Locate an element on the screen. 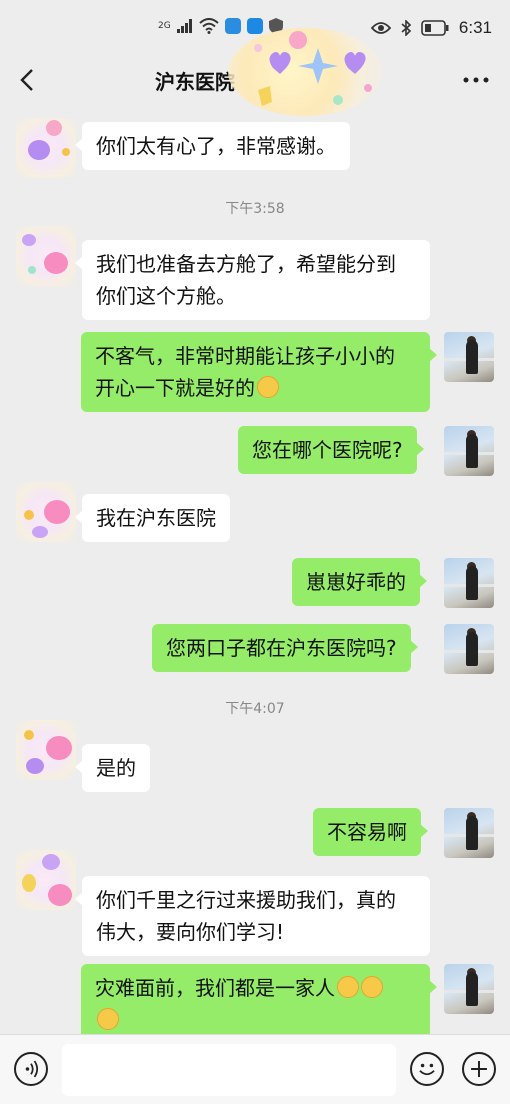 Image resolution: width=510 pixels, height=1104 pixels. message-line: 灾难面前，我们都是一家人 is located at coordinates (215, 988).